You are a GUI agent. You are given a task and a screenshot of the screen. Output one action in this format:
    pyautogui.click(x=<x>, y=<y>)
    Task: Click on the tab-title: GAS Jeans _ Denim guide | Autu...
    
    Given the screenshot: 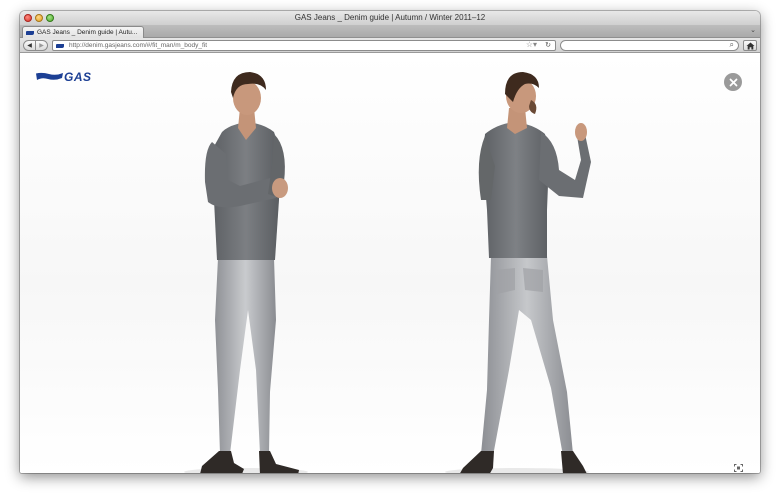 What is the action you would take?
    pyautogui.click(x=87, y=32)
    